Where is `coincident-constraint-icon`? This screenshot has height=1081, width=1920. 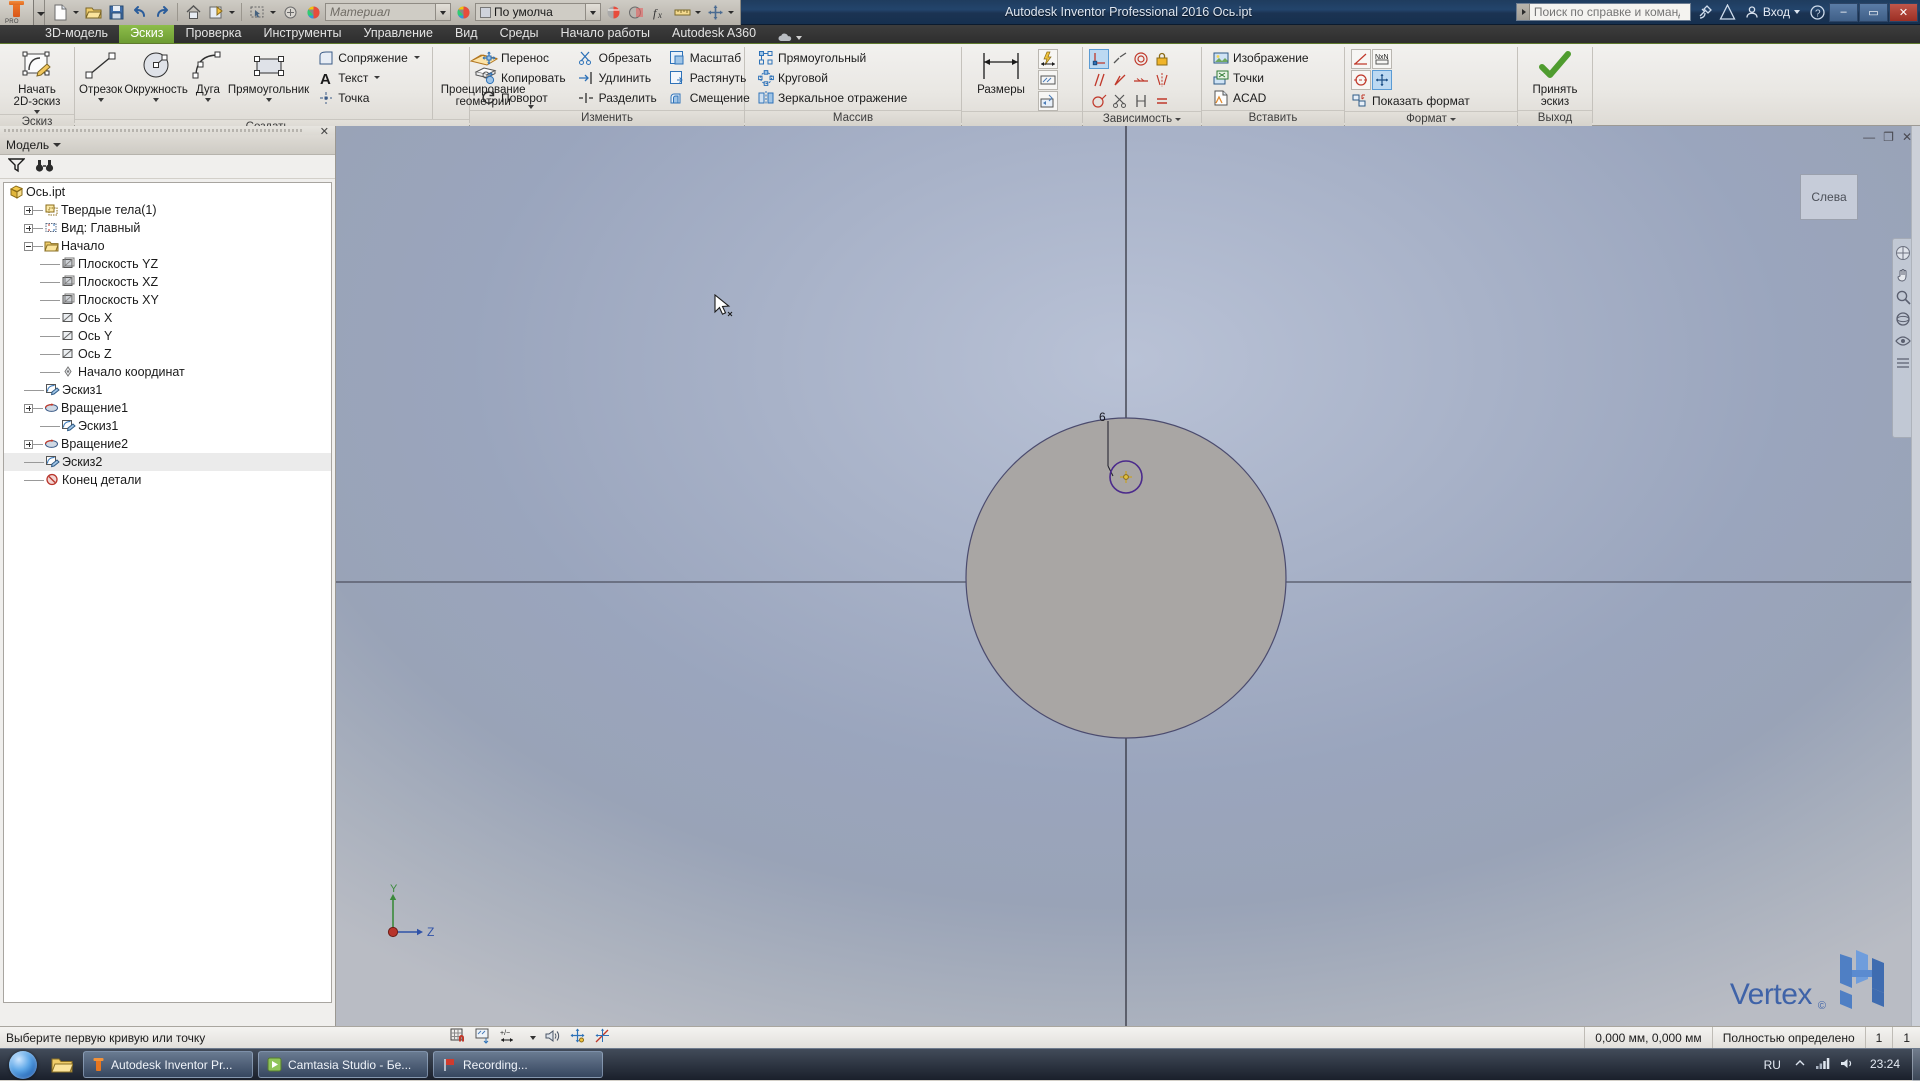 coincident-constraint-icon is located at coordinates (1099, 59).